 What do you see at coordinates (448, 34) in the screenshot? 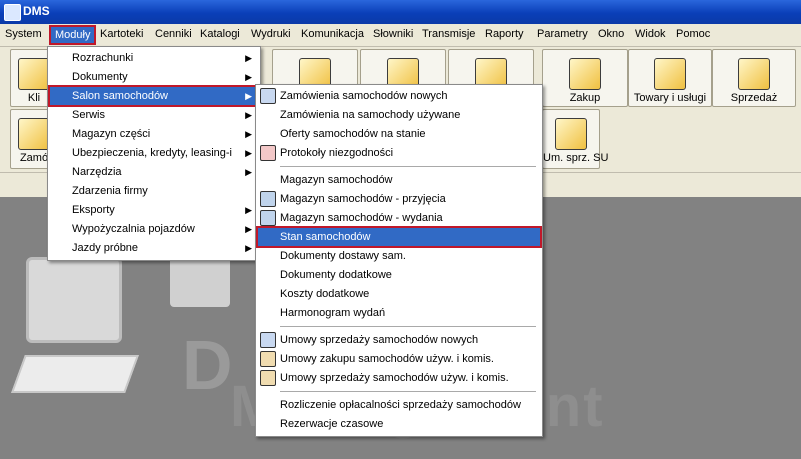
I see `menu-transmisje: Transmisje` at bounding box center [448, 34].